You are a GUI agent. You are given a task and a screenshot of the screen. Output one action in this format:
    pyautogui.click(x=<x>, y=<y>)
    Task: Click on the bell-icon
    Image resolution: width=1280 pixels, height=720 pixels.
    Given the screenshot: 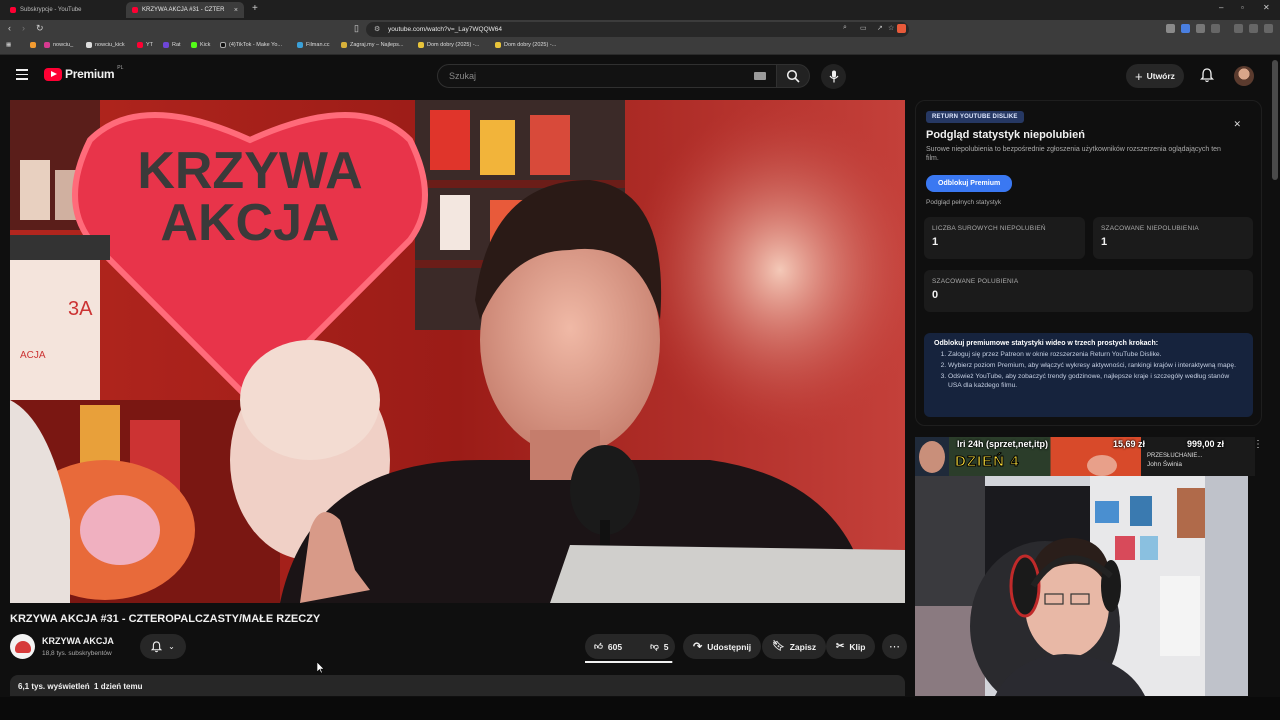 What is the action you would take?
    pyautogui.click(x=157, y=646)
    